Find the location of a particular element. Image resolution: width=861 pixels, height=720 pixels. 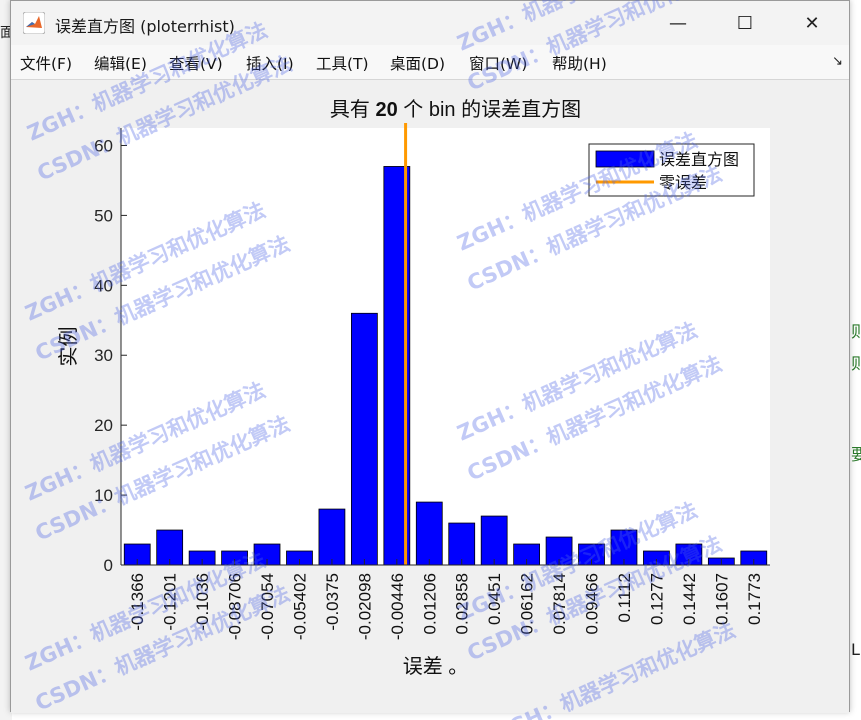

x-tick-label: 0.1277 is located at coordinates (656, 599).